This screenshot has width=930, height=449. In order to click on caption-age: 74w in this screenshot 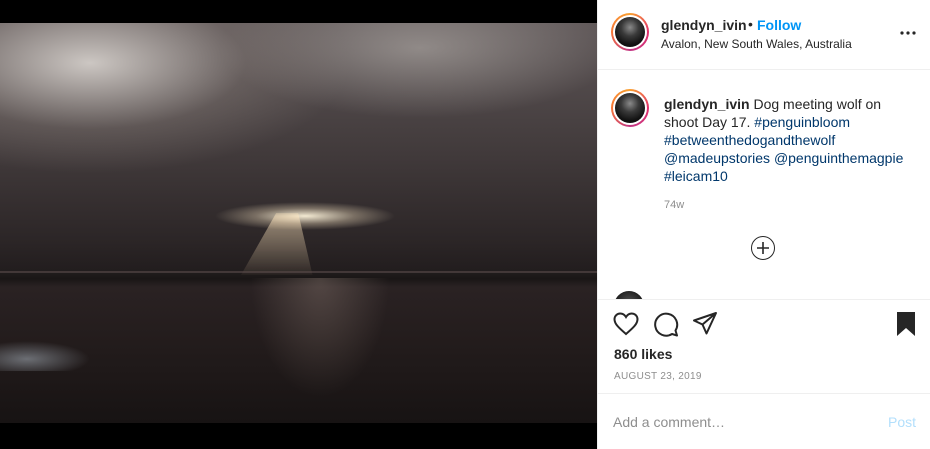, I will do `click(674, 205)`.